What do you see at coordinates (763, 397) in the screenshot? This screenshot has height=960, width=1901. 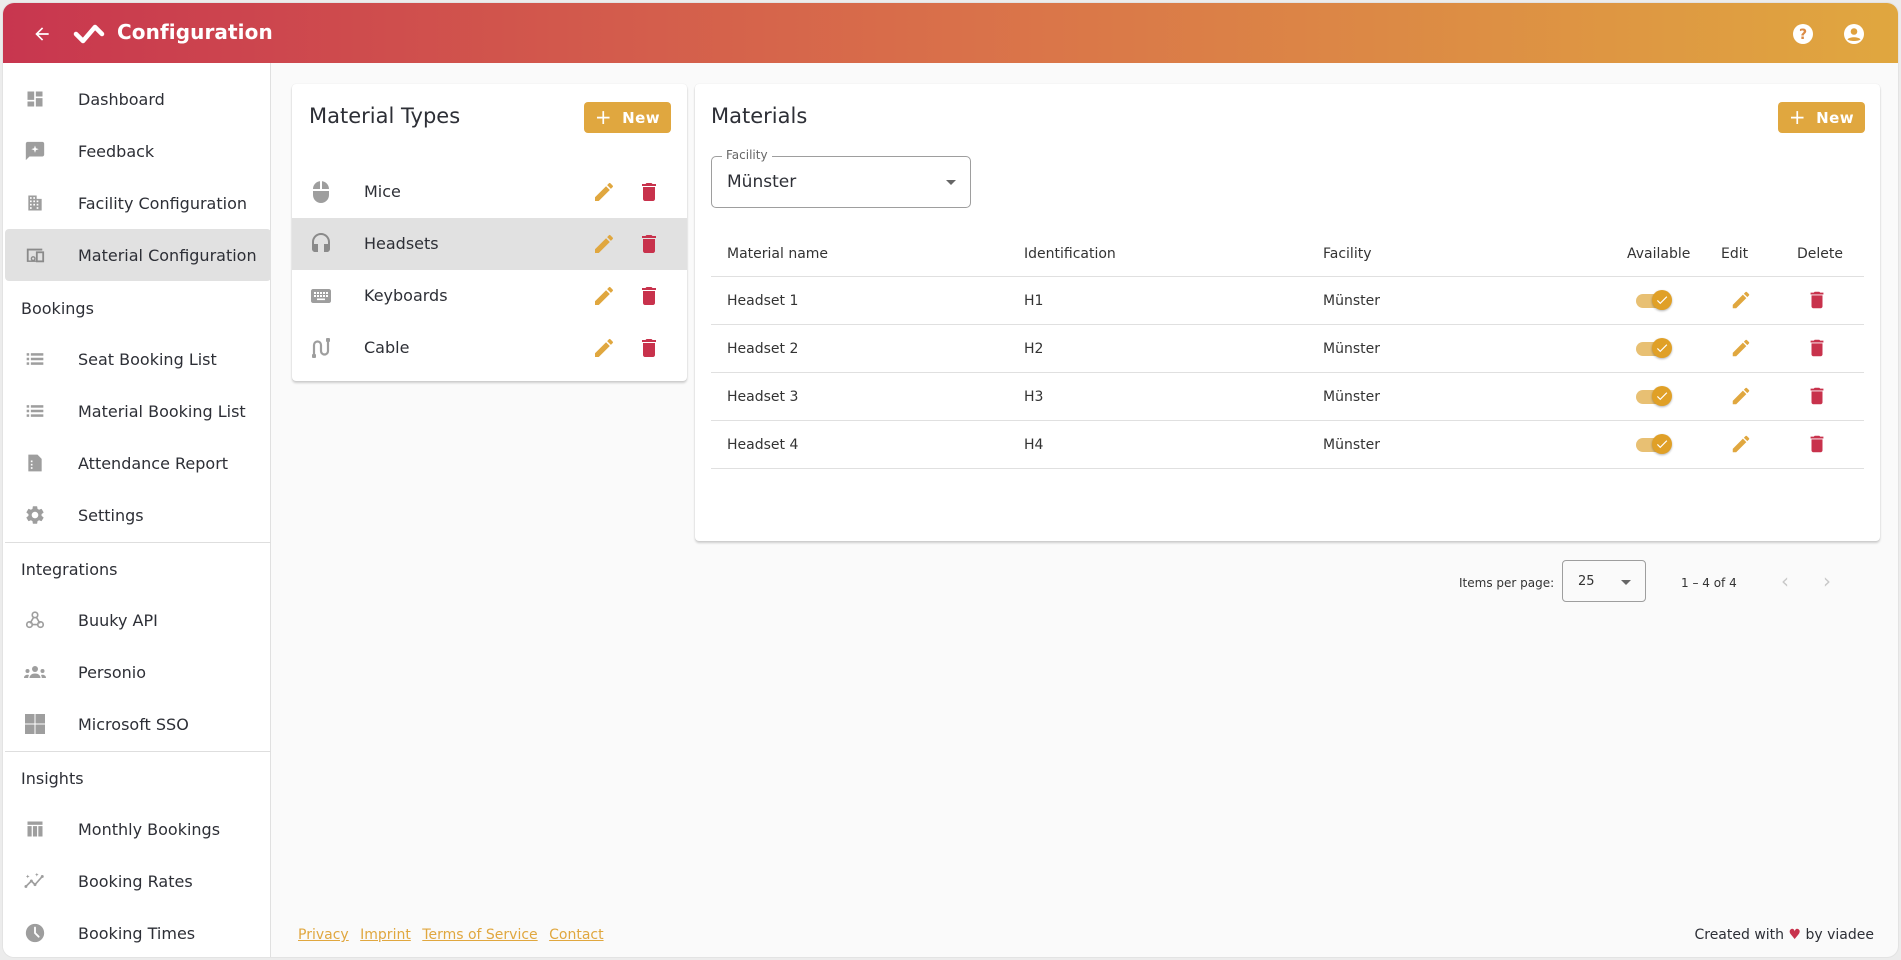 I see `cell-material-name: Headset 3` at bounding box center [763, 397].